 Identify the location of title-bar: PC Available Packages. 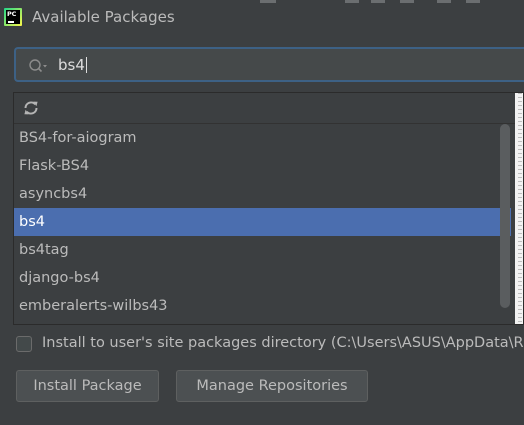
(262, 18).